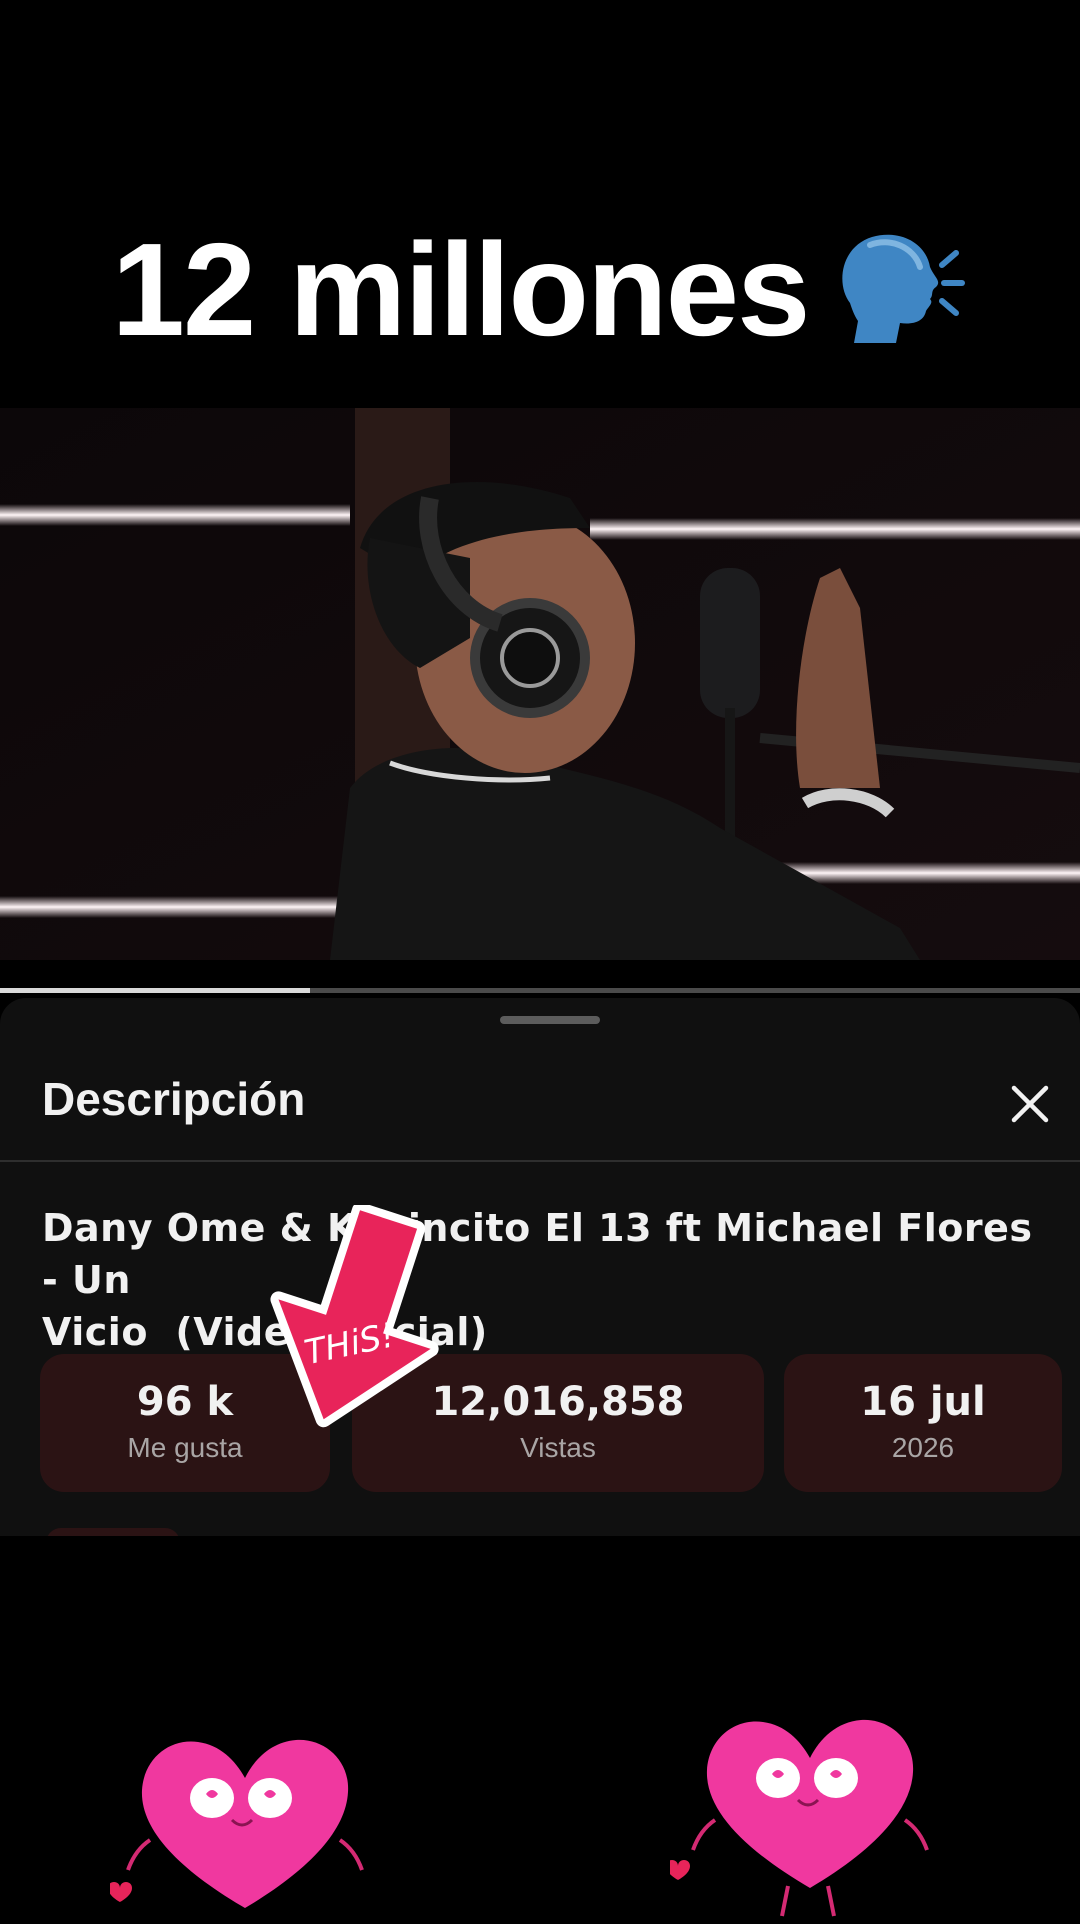 The image size is (1080, 1924). Describe the element at coordinates (461, 289) in the screenshot. I see `caption-text: 12 millones` at that location.